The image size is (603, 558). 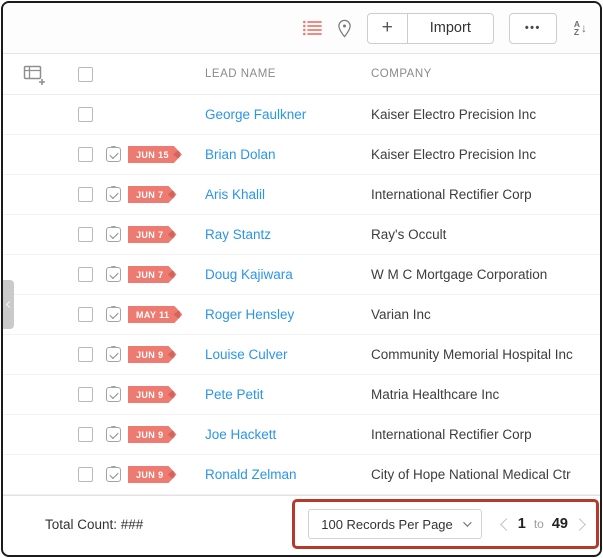 I want to click on more-actions-button: •••, so click(x=532, y=28).